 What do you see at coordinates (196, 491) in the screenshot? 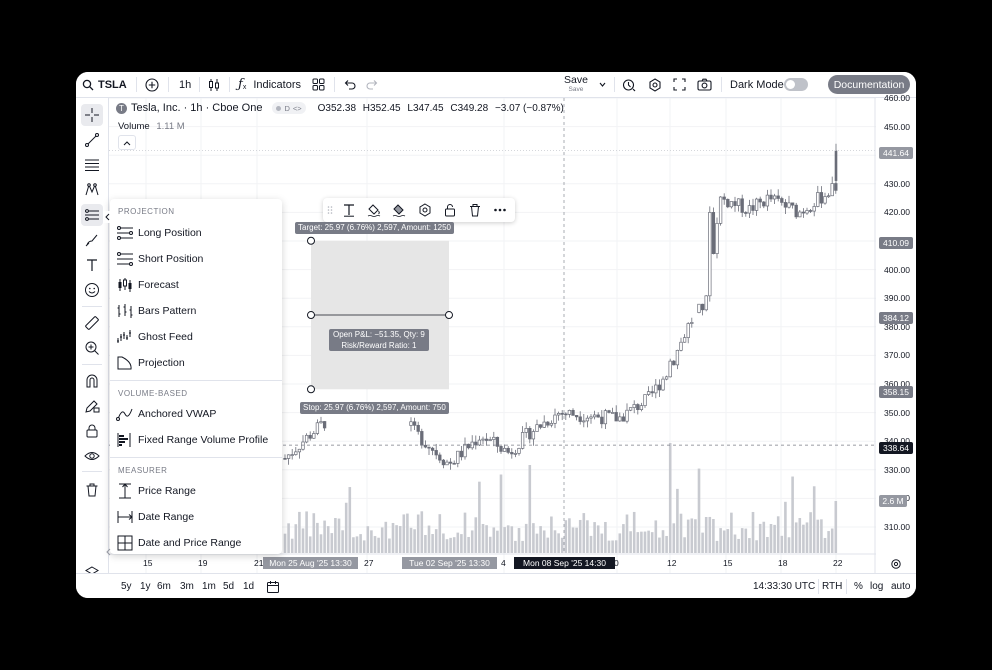
I see `menu-item-price-range: Price Range` at bounding box center [196, 491].